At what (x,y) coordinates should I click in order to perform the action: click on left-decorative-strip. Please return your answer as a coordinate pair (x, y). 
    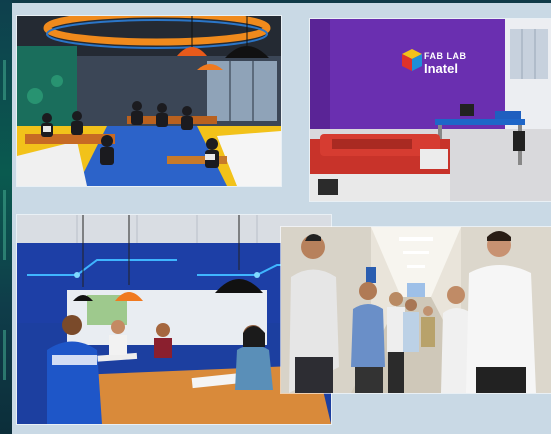
    Looking at the image, I should click on (6, 217).